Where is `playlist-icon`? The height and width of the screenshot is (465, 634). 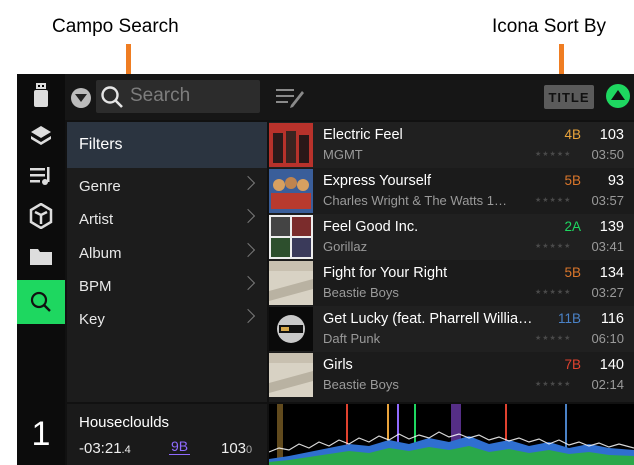 playlist-icon is located at coordinates (40, 176).